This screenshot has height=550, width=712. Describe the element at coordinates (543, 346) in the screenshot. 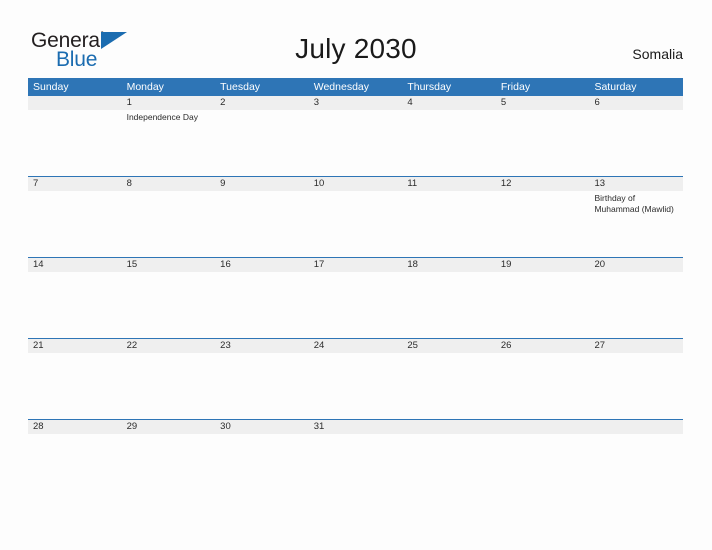

I see `day-number: 26` at that location.